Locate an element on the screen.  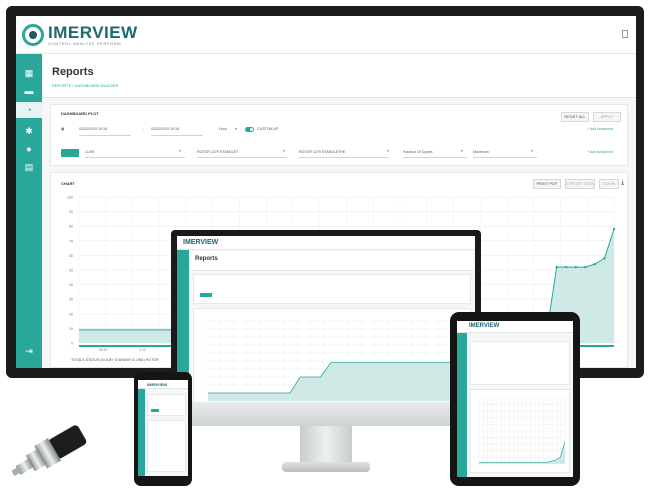
unit-select: Maximum is located at coordinates (481, 152).